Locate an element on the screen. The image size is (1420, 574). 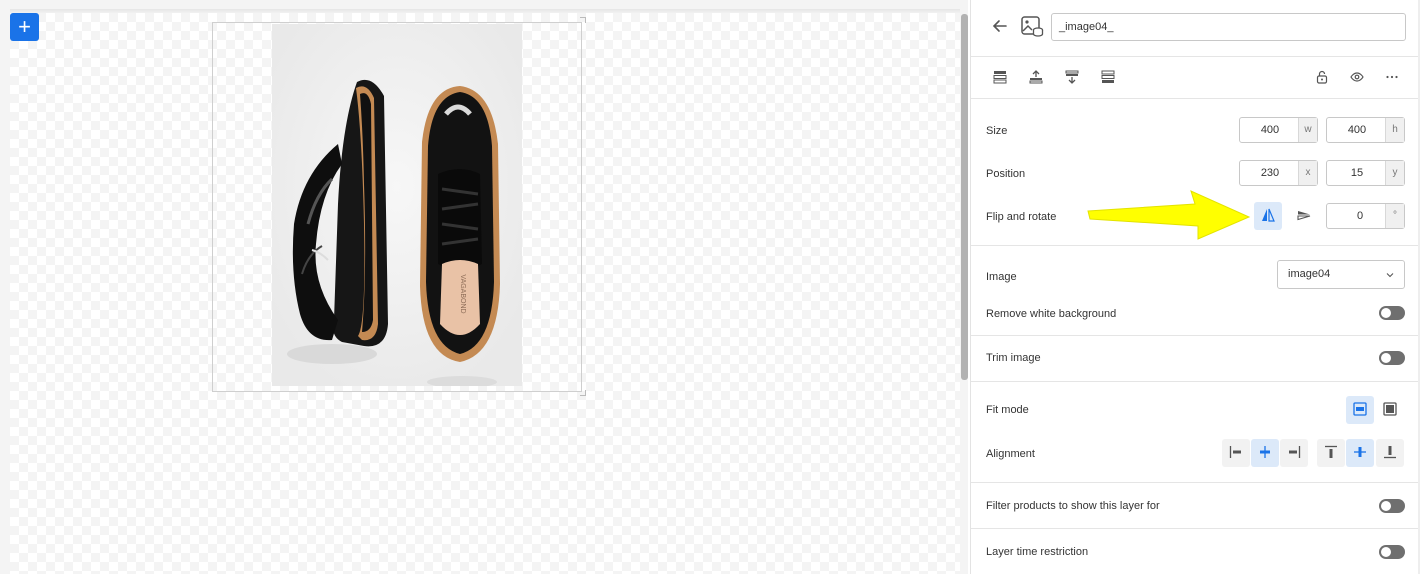
filter-label: Filter products to show this layer for is located at coordinates (1073, 506).